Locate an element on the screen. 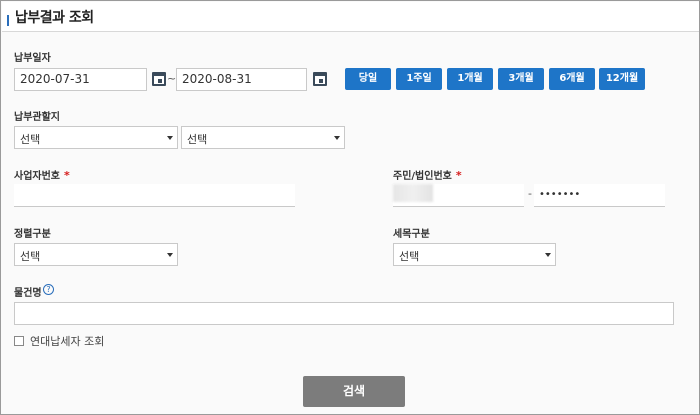 The height and width of the screenshot is (415, 700). panel-header: 납부결과 조회 is located at coordinates (350, 17).